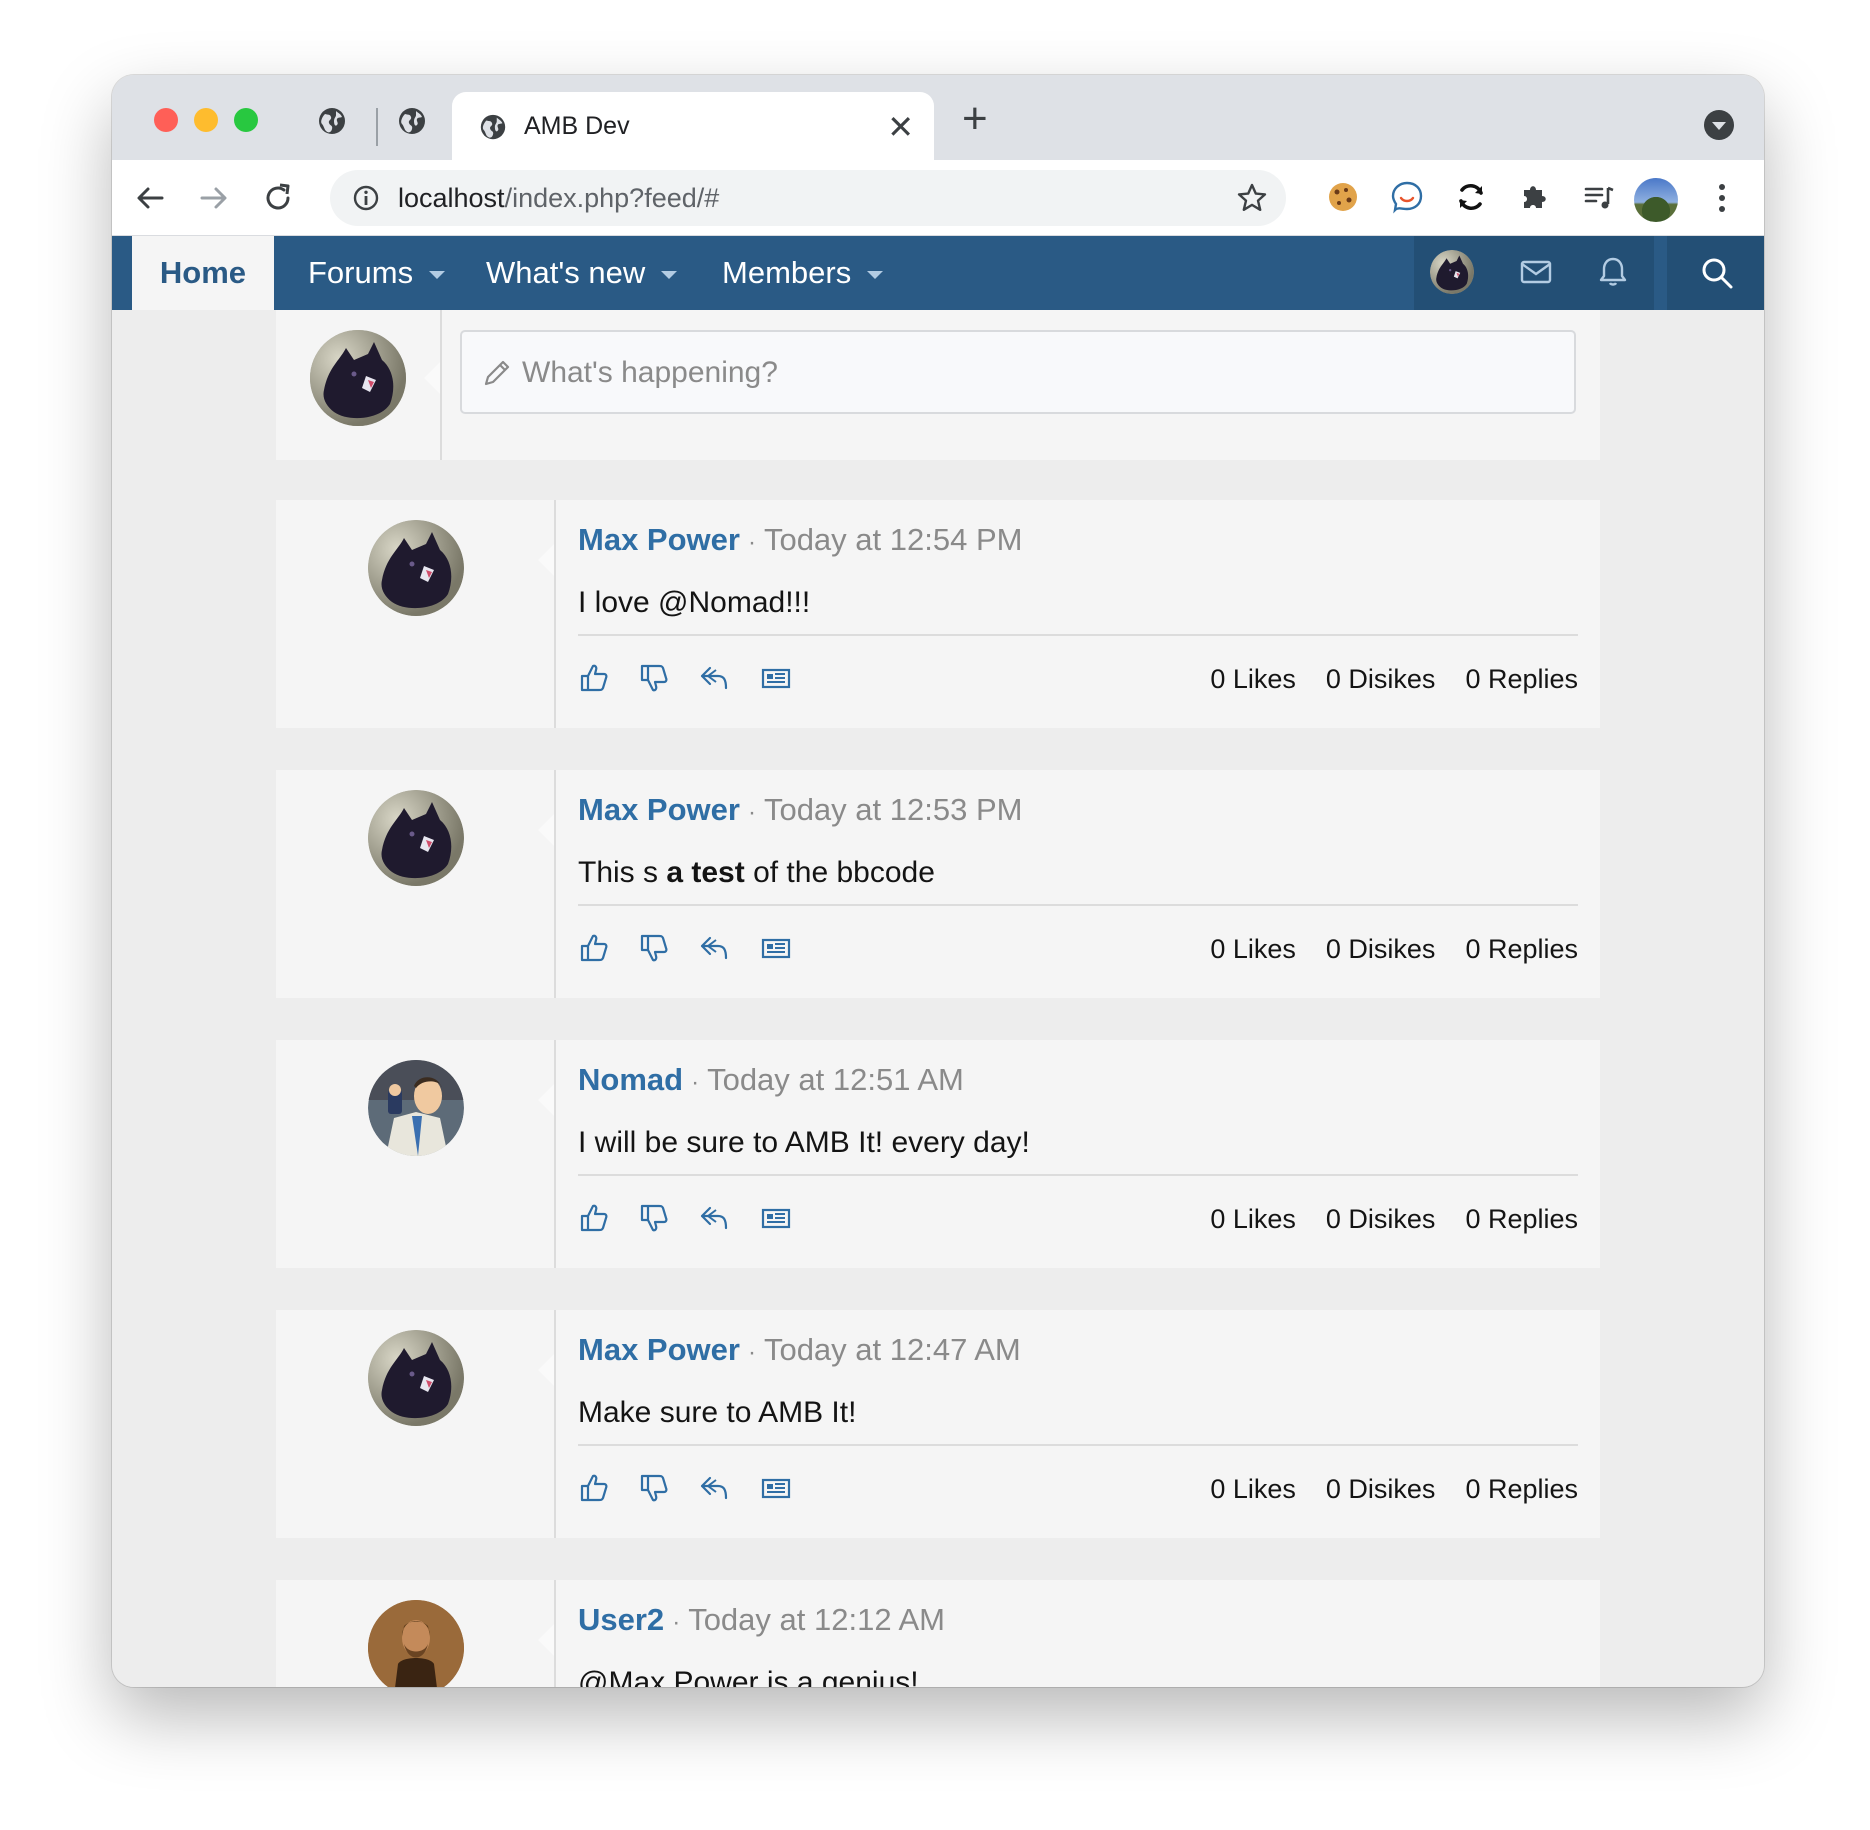  Describe the element at coordinates (804, 1142) in the screenshot. I see `post-body: I will be sure to AMB It! every day!` at that location.